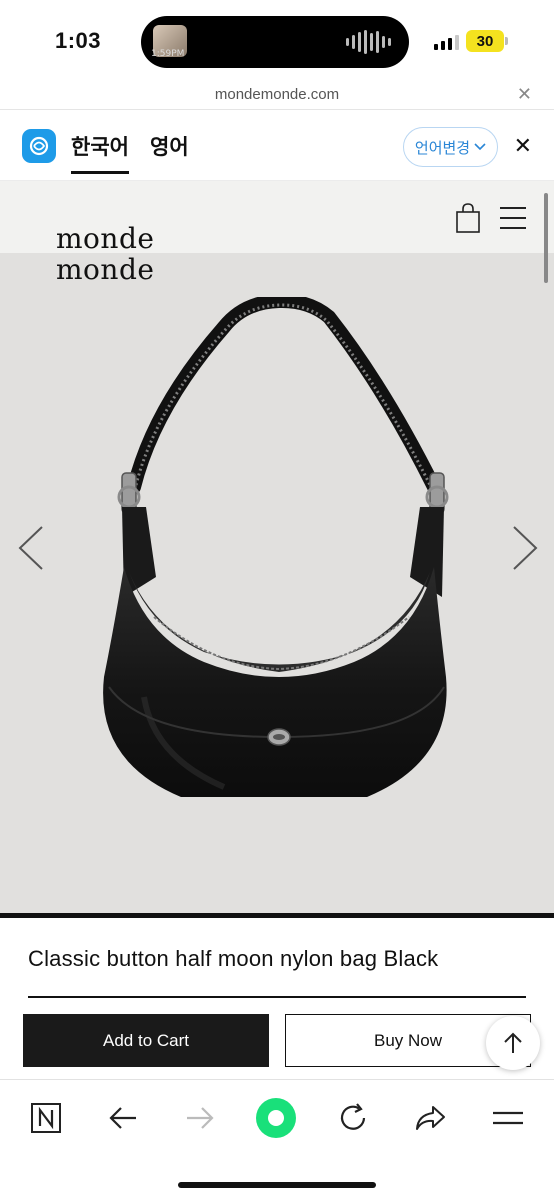  I want to click on brand-logo: monde monde, so click(105, 254).